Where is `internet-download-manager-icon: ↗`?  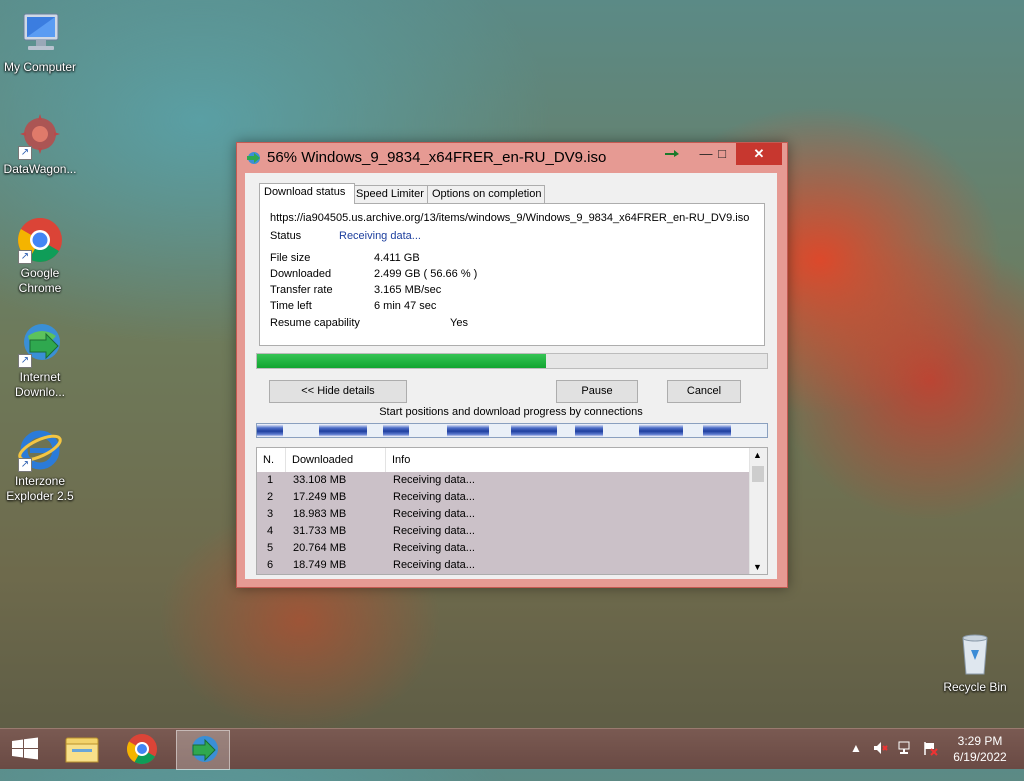 internet-download-manager-icon: ↗ is located at coordinates (40, 344).